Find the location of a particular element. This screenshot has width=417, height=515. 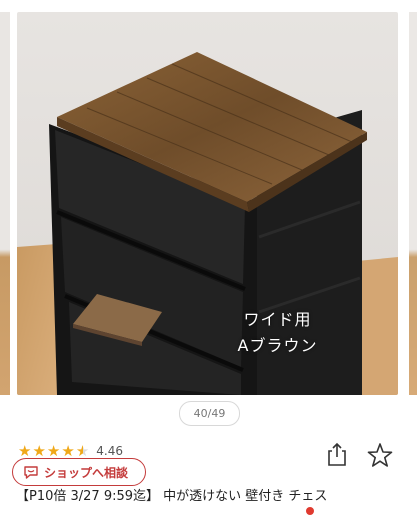

star-outline-icon is located at coordinates (380, 455).